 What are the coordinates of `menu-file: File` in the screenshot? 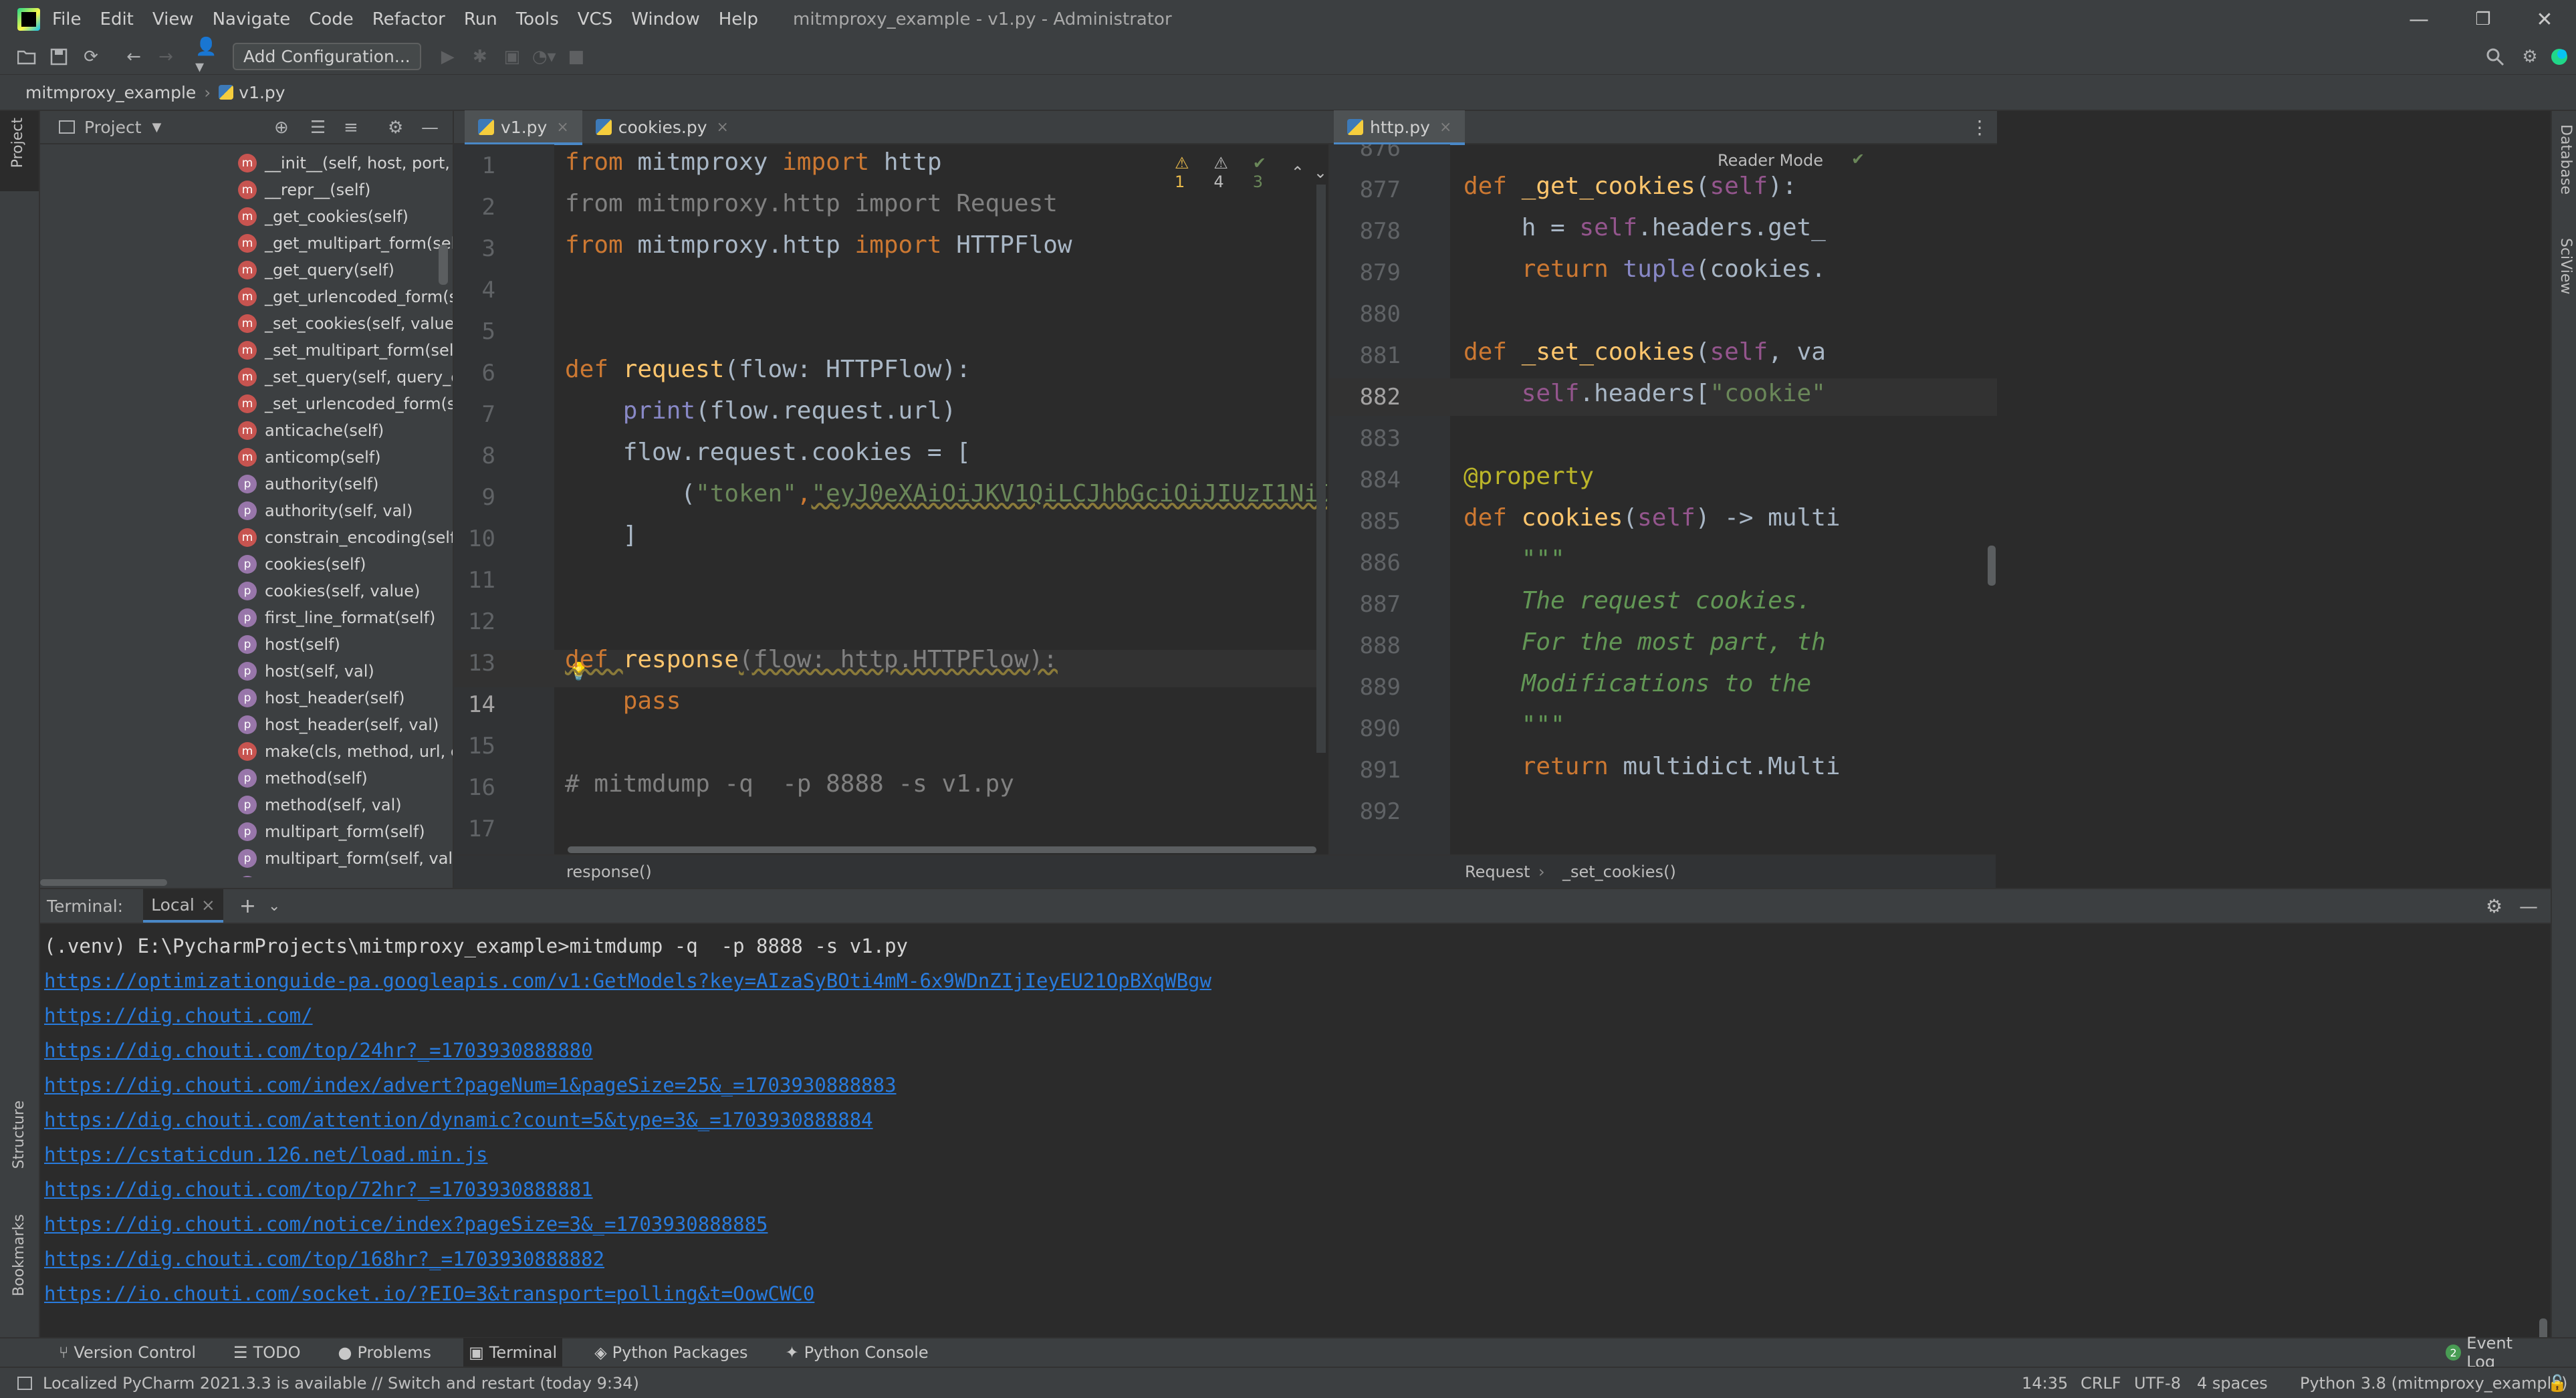 It's located at (67, 19).